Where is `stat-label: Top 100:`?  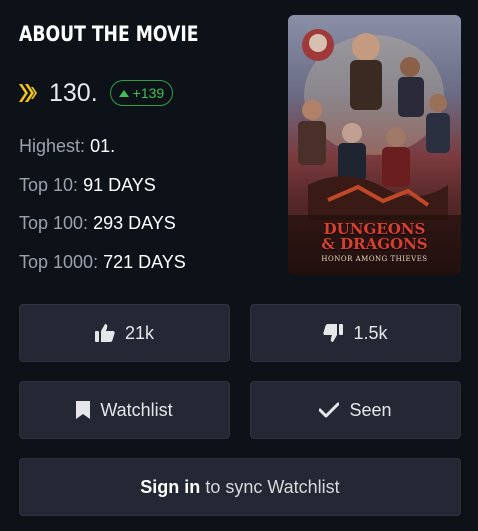
stat-label: Top 100: is located at coordinates (54, 223).